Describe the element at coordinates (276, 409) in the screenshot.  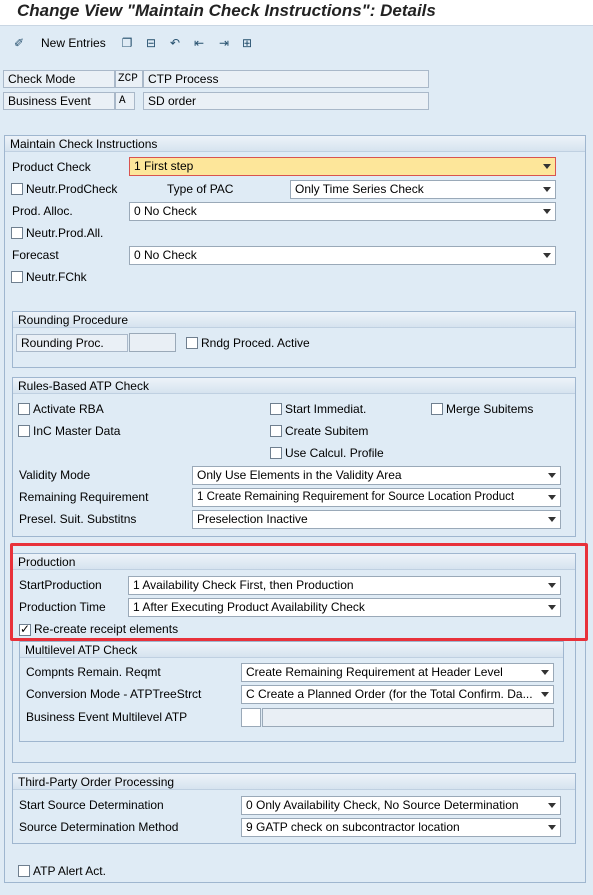
I see `start-immediat-checkbox` at that location.